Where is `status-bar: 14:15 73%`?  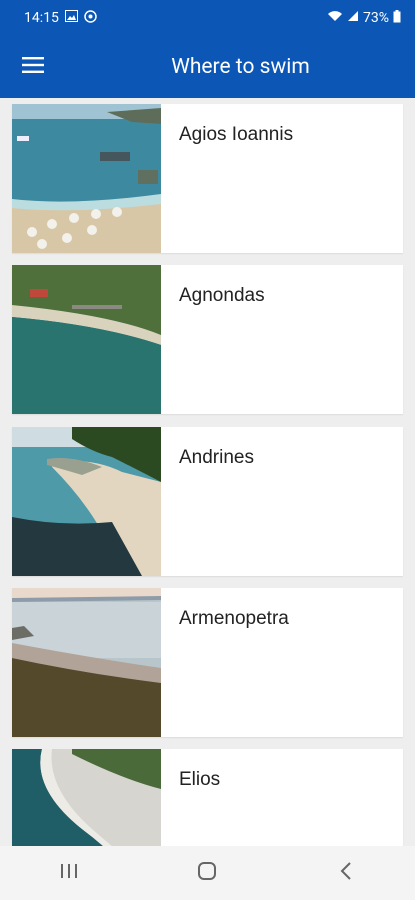
status-bar: 14:15 73% is located at coordinates (207, 18).